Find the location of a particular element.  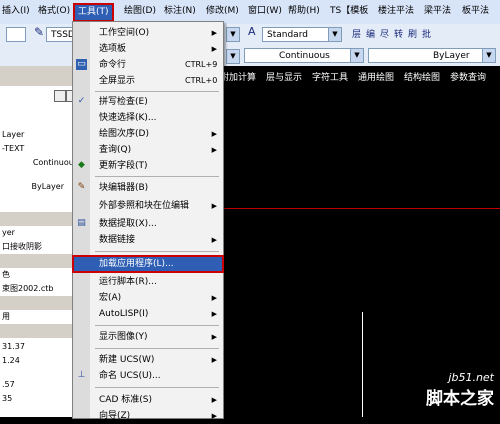

menu-item-workspace: 工作空间(O) ▶ is located at coordinates (148, 33).